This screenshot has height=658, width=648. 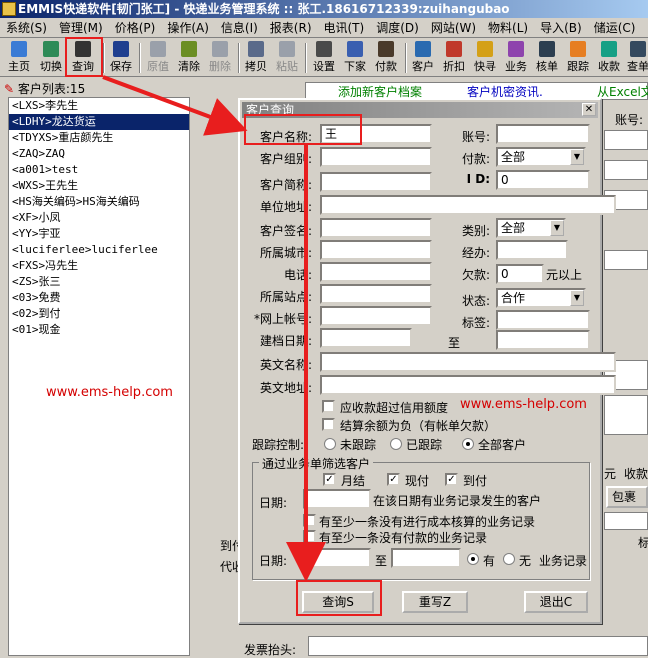 I want to click on collect-button: 收款, so click(x=609, y=58).